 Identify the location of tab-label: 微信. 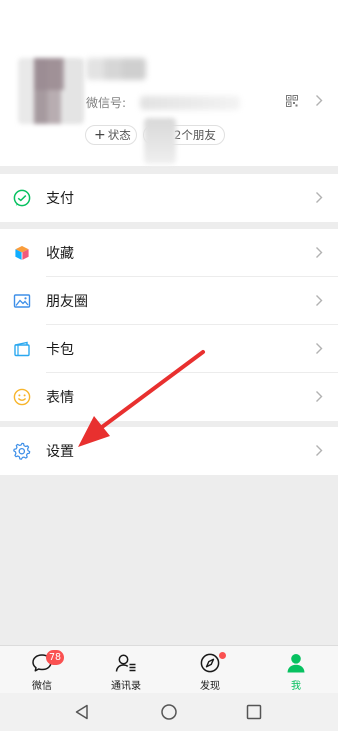
(42, 686).